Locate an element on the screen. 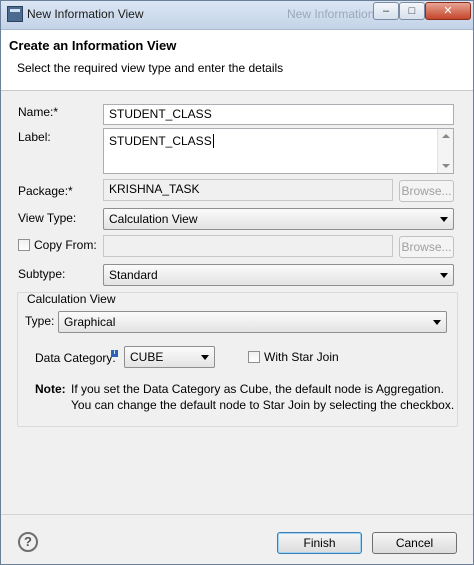  data-category-value: CUBE is located at coordinates (147, 357).